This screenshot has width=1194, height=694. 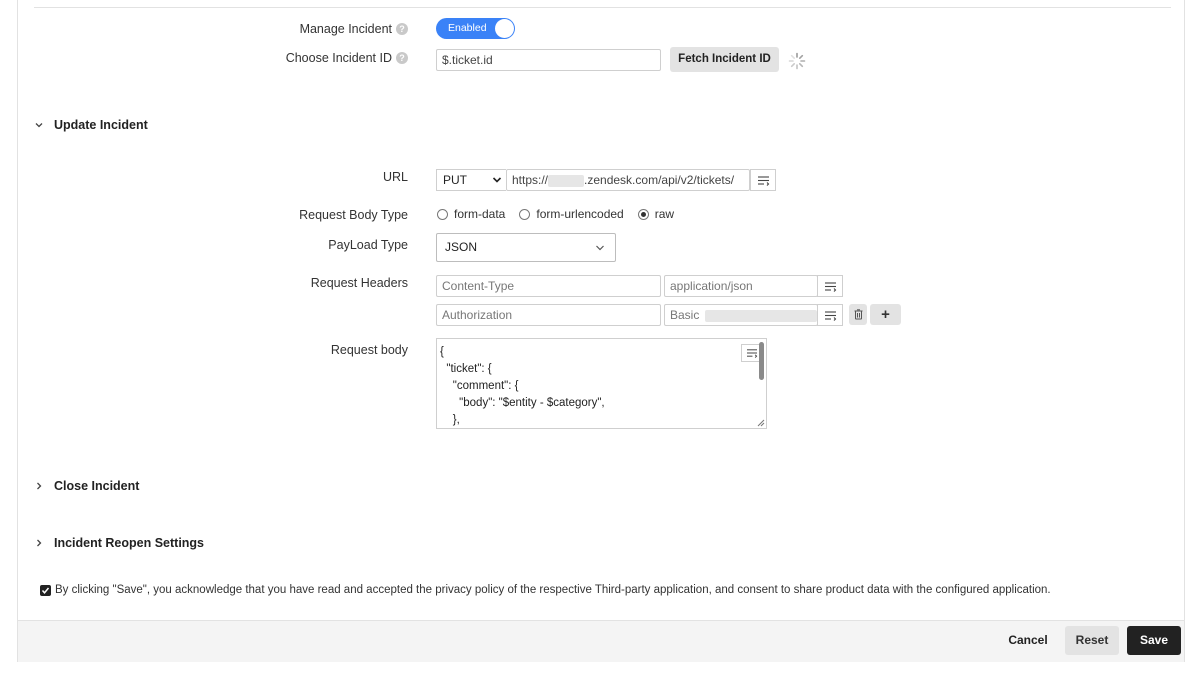 I want to click on radio-raw: raw, so click(x=655, y=214).